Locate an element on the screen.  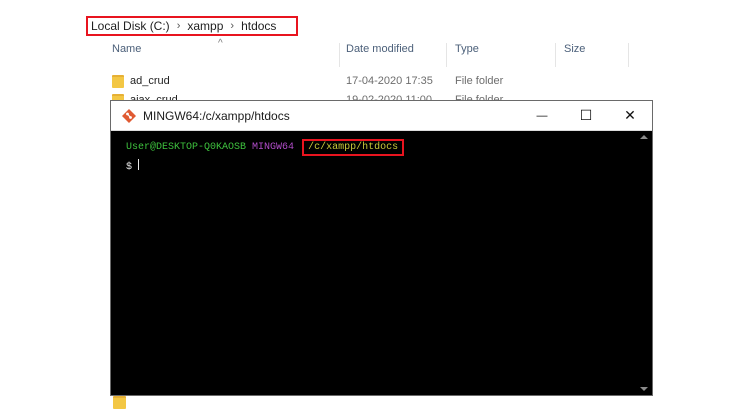
prompt-symbol: $ is located at coordinates (129, 167).